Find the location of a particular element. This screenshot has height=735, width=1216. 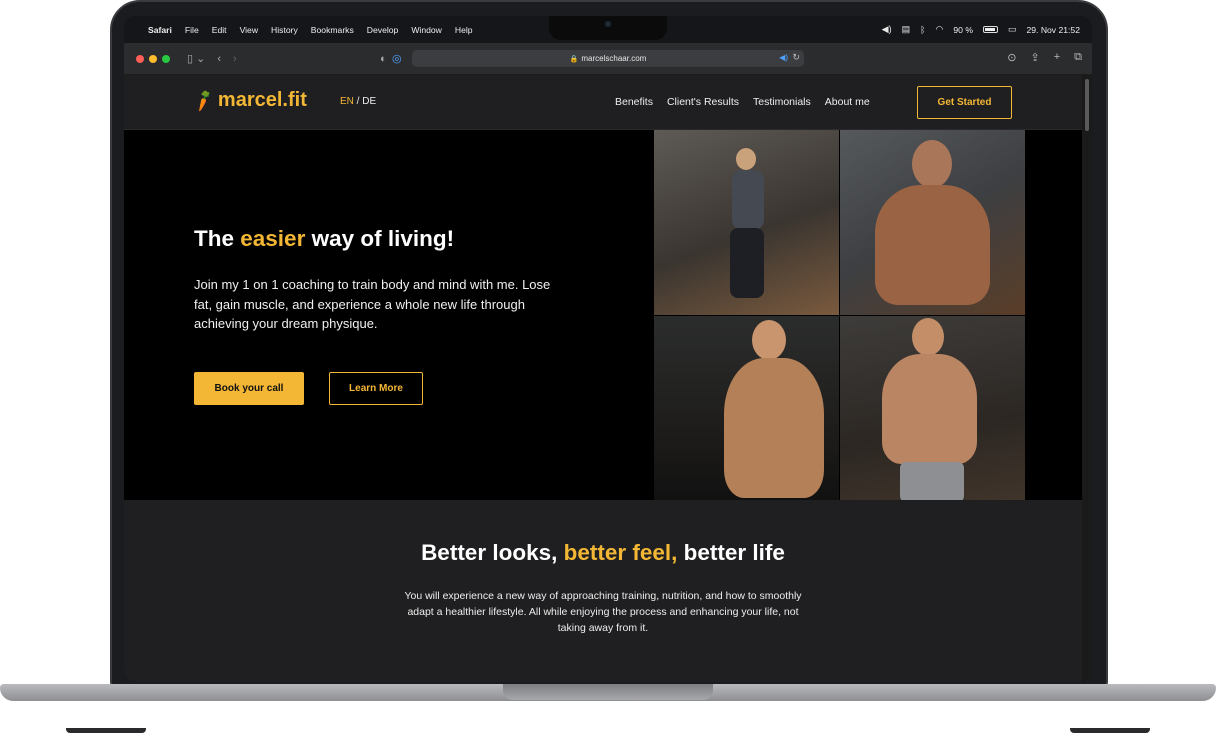

reload-icon: ↻ is located at coordinates (796, 57).